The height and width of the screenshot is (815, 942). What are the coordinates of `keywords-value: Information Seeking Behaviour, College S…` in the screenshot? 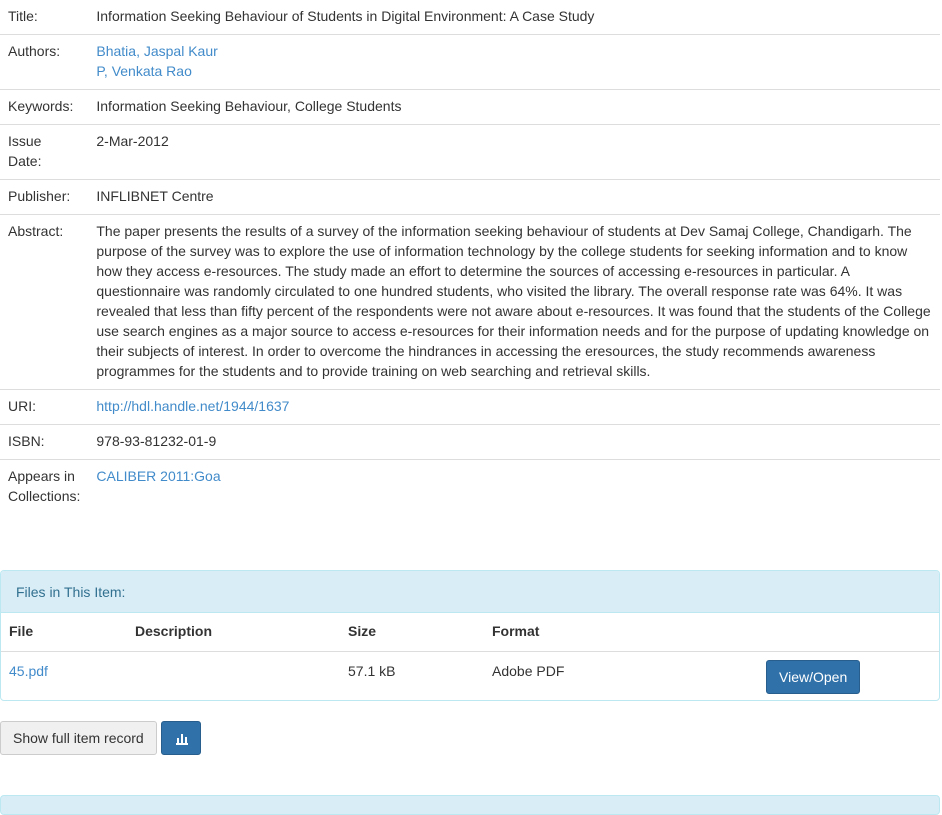 It's located at (514, 107).